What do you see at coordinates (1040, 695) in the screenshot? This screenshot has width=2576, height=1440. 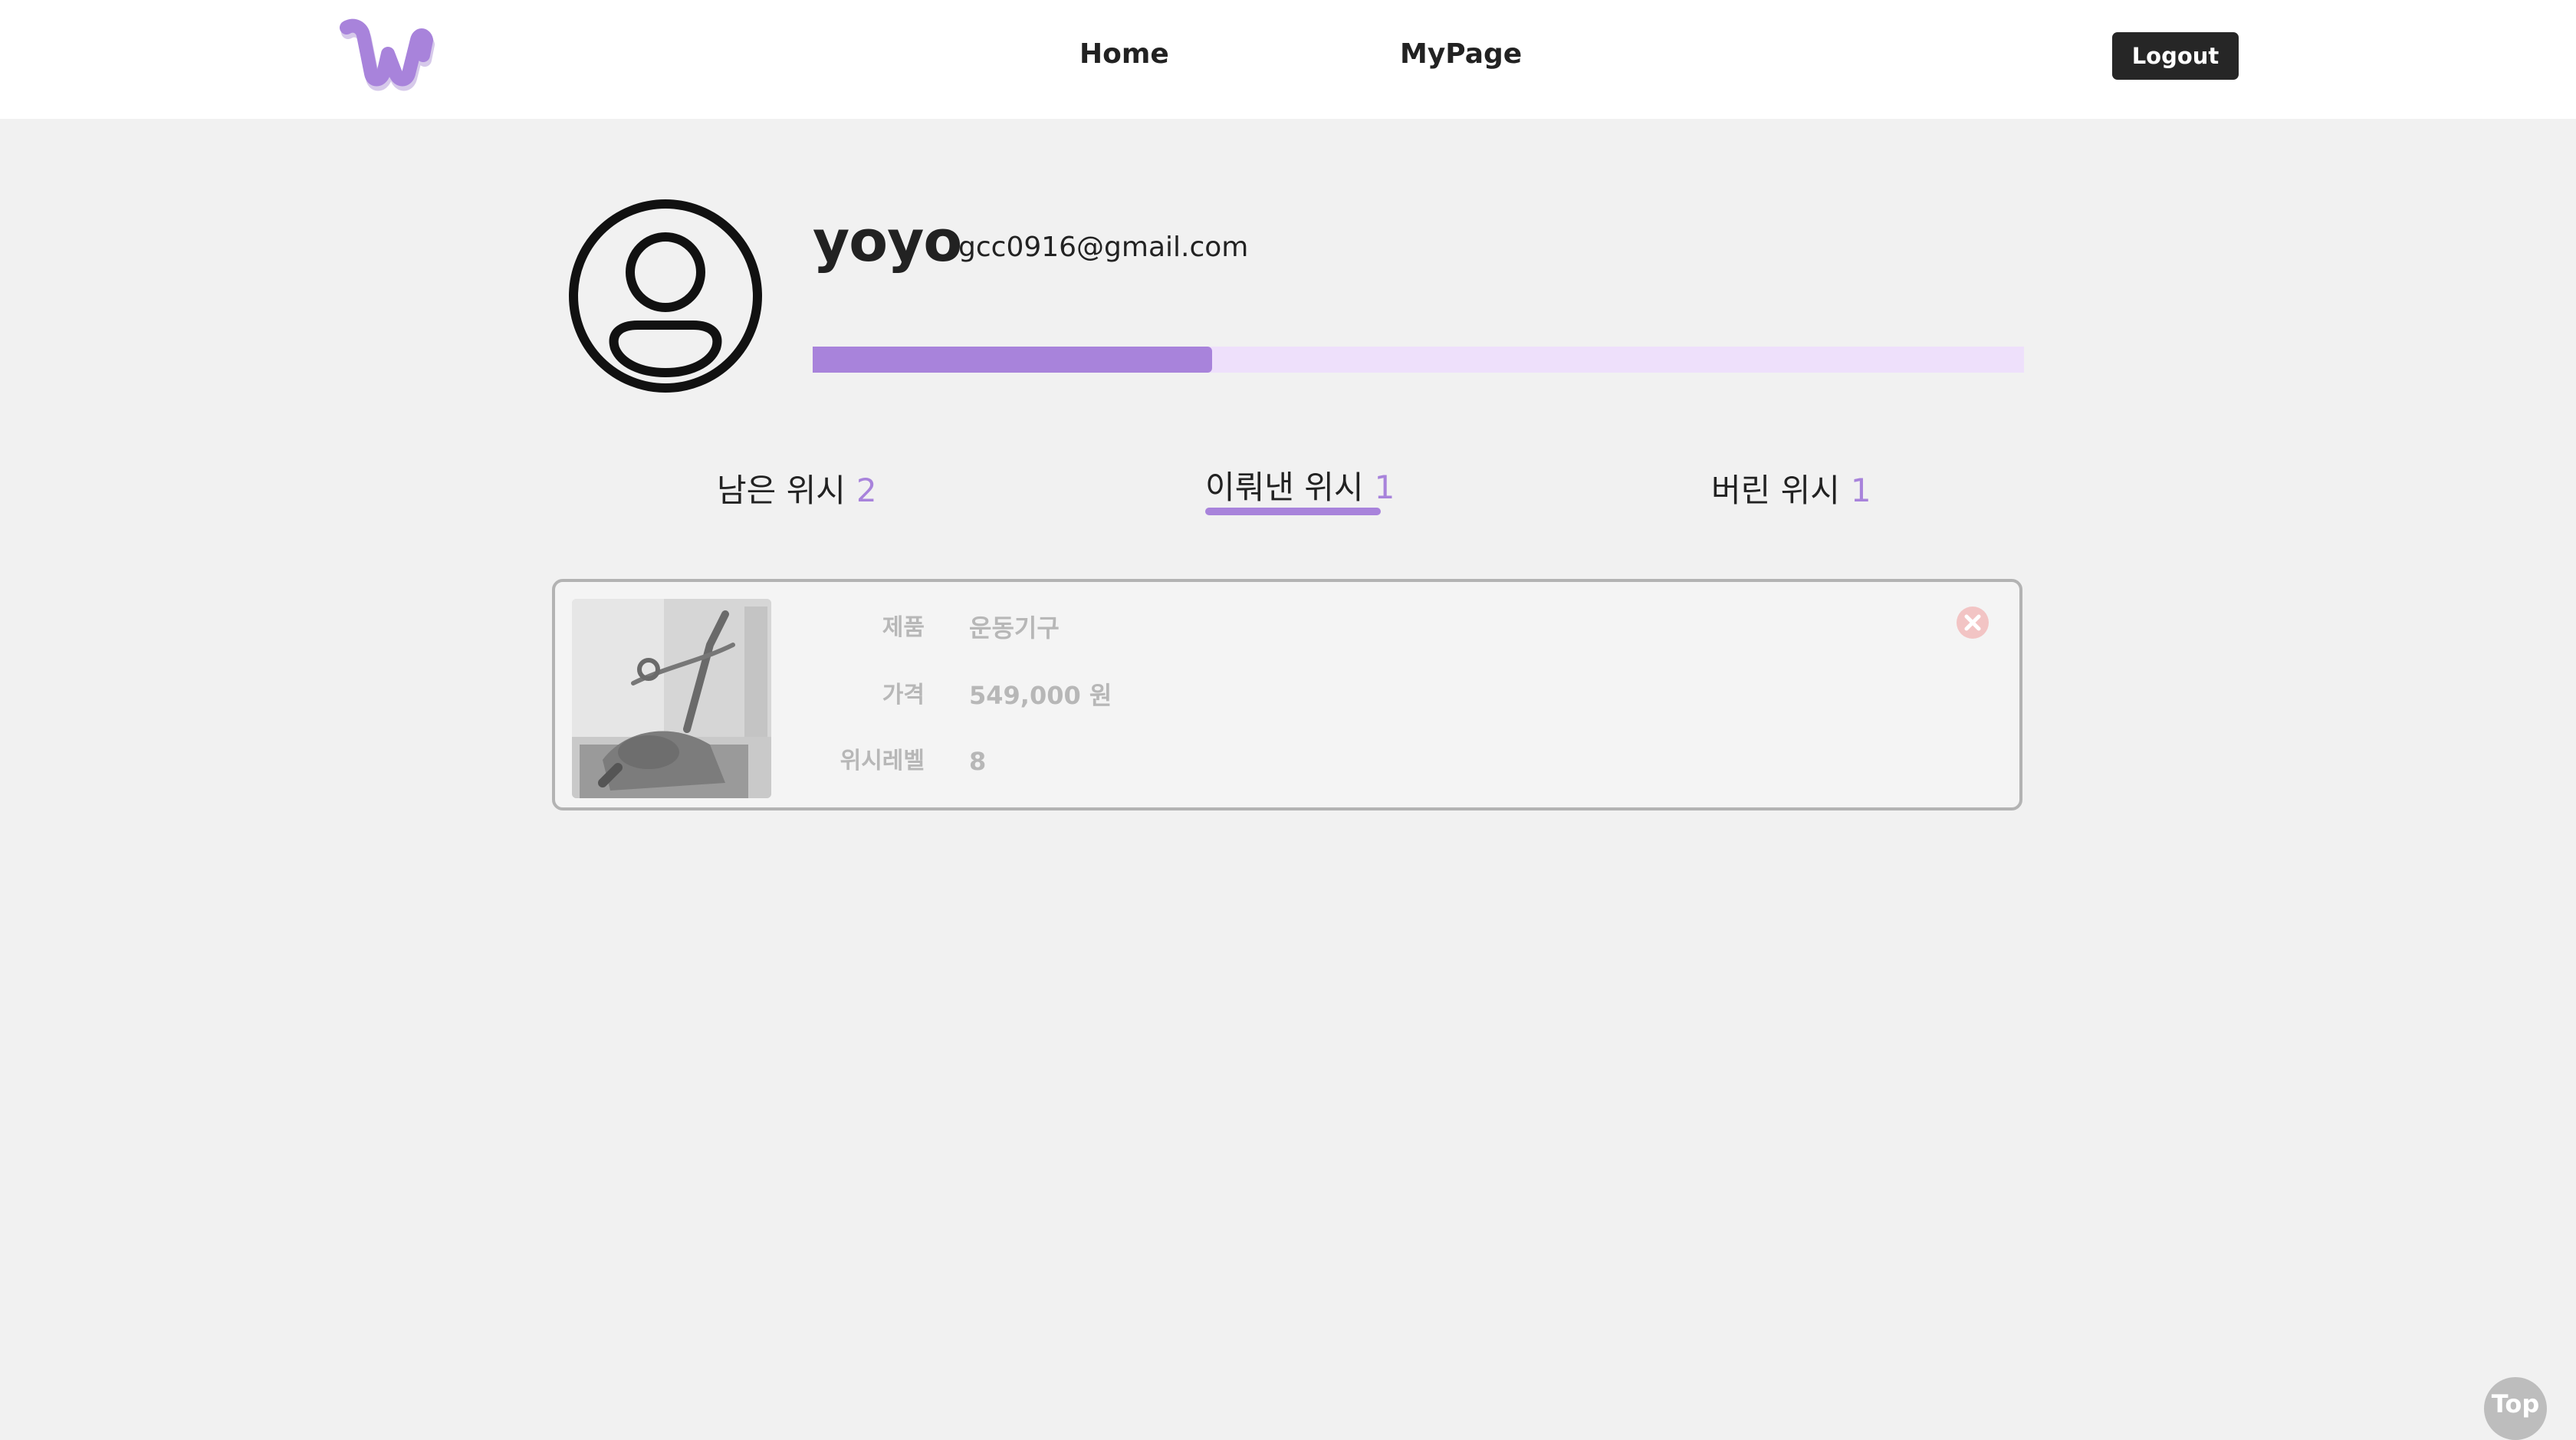 I see `price-value: 549,000 원` at bounding box center [1040, 695].